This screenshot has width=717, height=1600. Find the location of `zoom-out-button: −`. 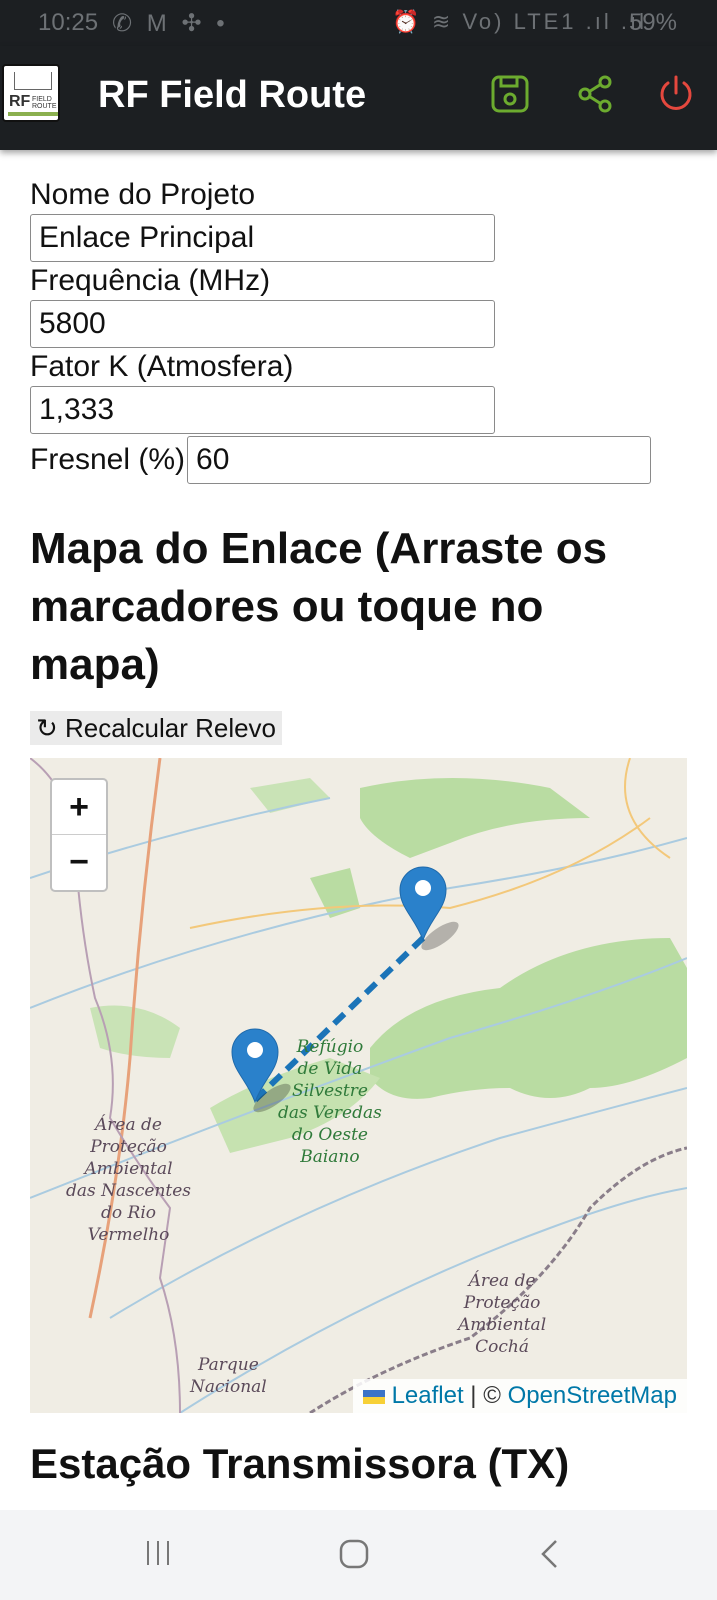

zoom-out-button: − is located at coordinates (79, 862).